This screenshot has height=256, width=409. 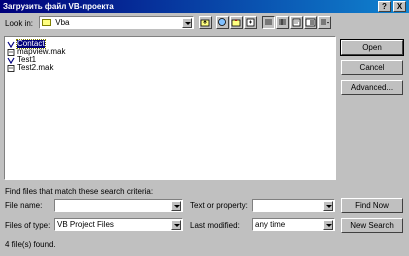 What do you see at coordinates (116, 22) in the screenshot?
I see `lookin-dropdown: Vba` at bounding box center [116, 22].